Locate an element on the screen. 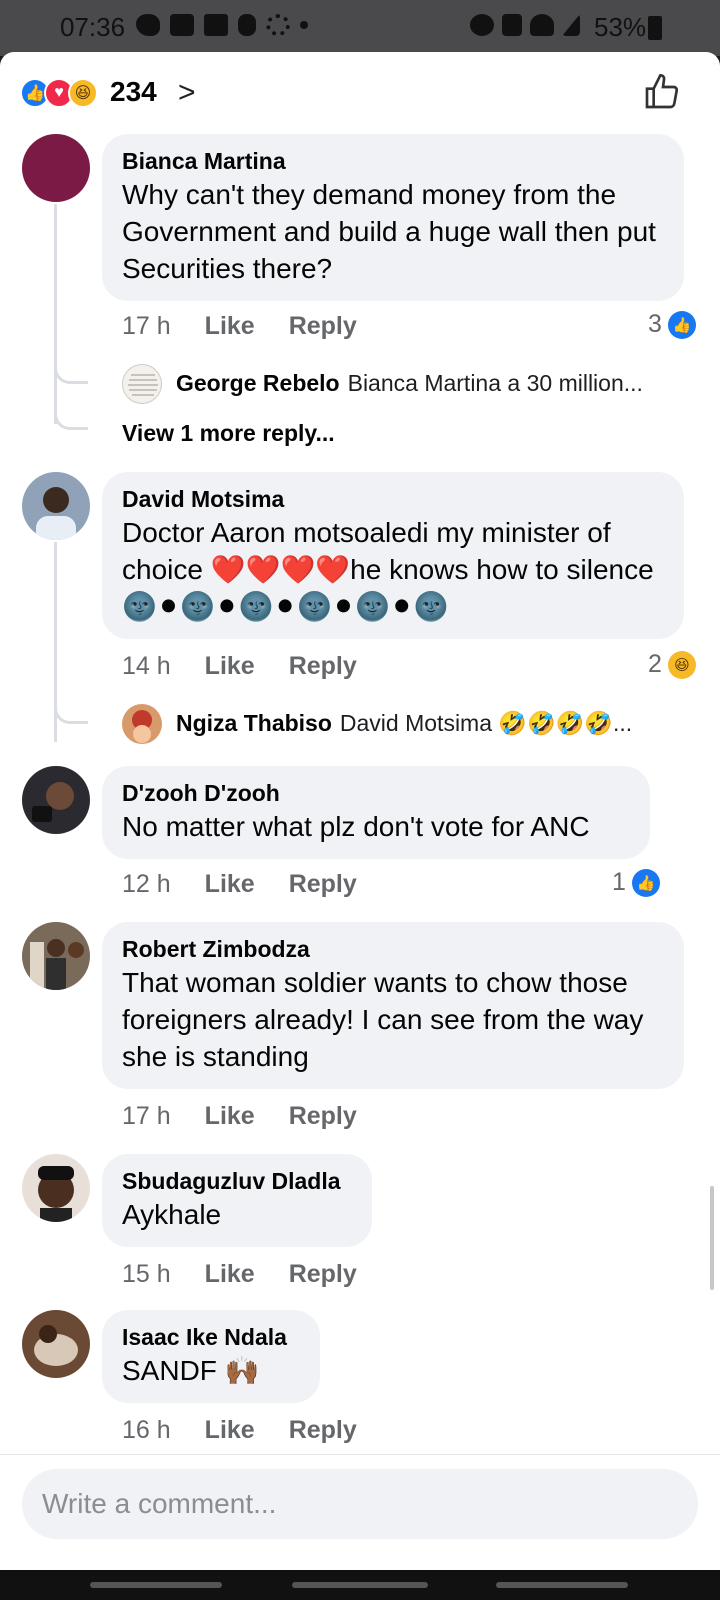 Image resolution: width=720 pixels, height=1600 pixels. battery-icon is located at coordinates (655, 28).